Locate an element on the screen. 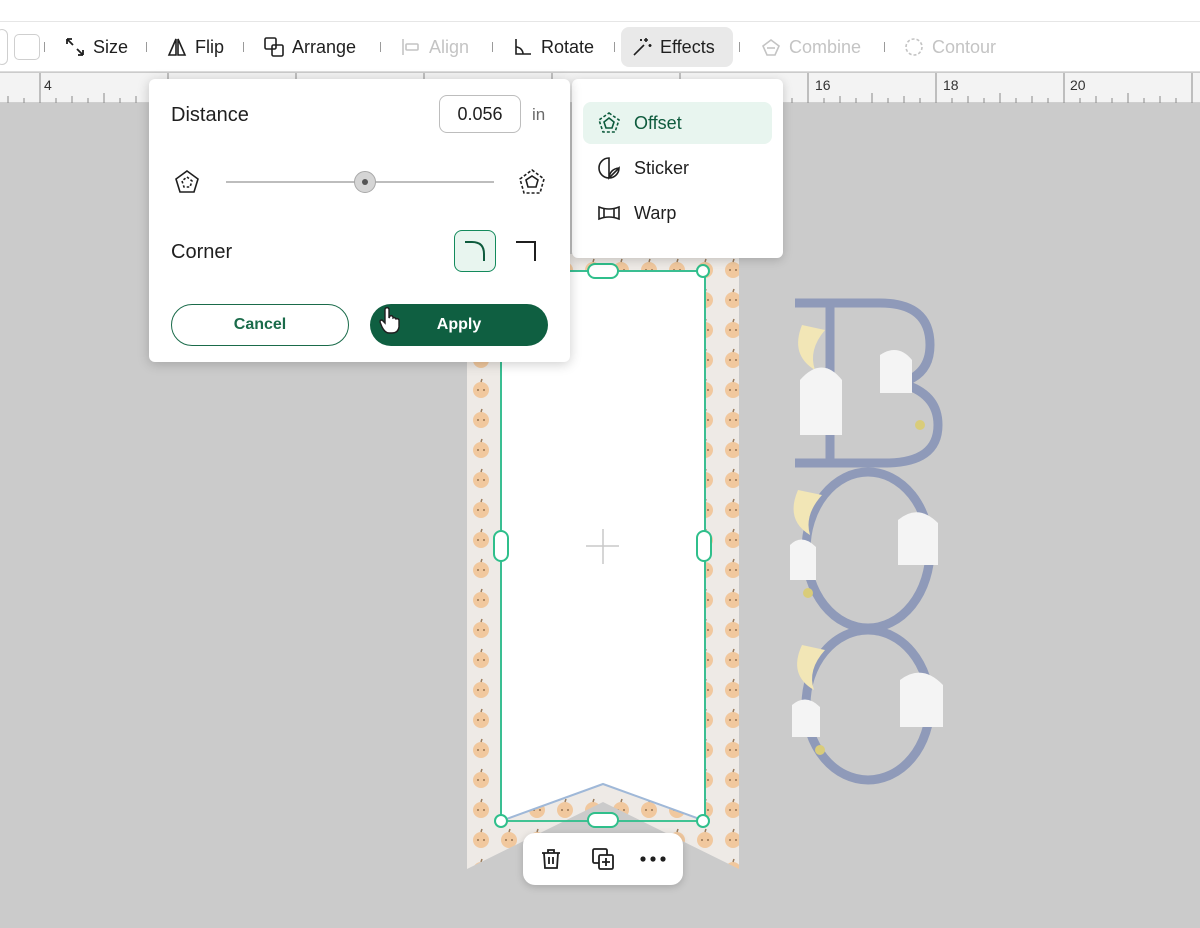 This screenshot has height=928, width=1200. flip-button: Flip is located at coordinates (195, 47).